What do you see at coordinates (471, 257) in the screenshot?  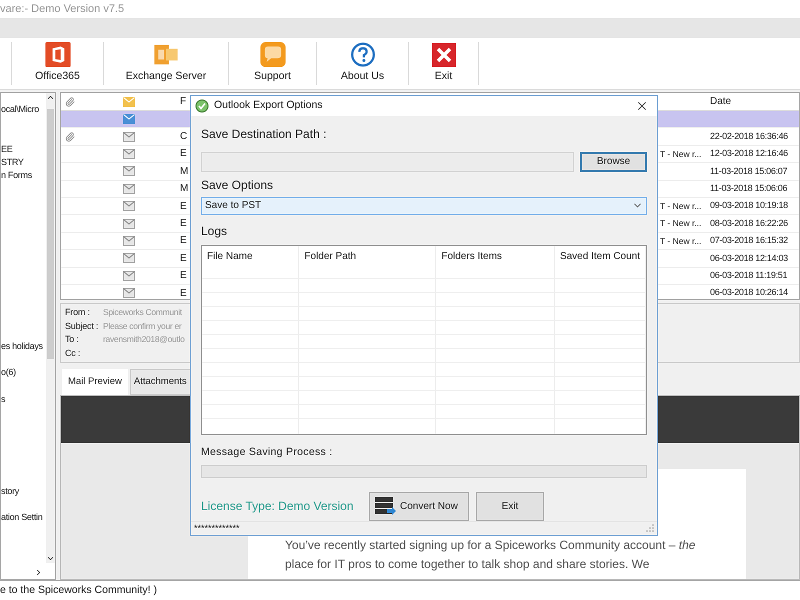 I see `column-header: Folders Items` at bounding box center [471, 257].